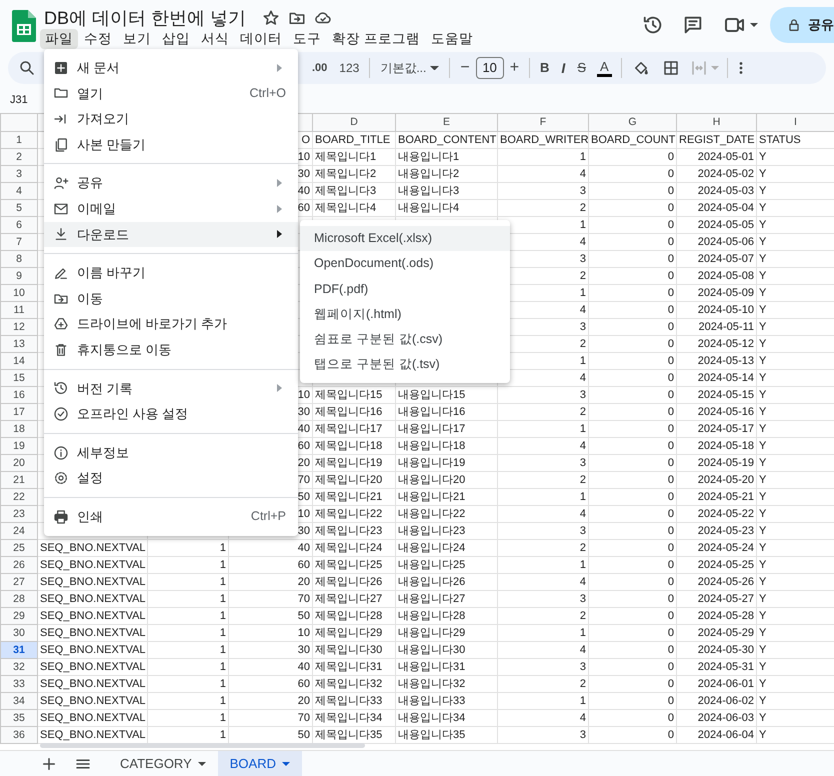 This screenshot has width=834, height=776. Describe the element at coordinates (543, 531) in the screenshot. I see `table-cell: 3` at that location.